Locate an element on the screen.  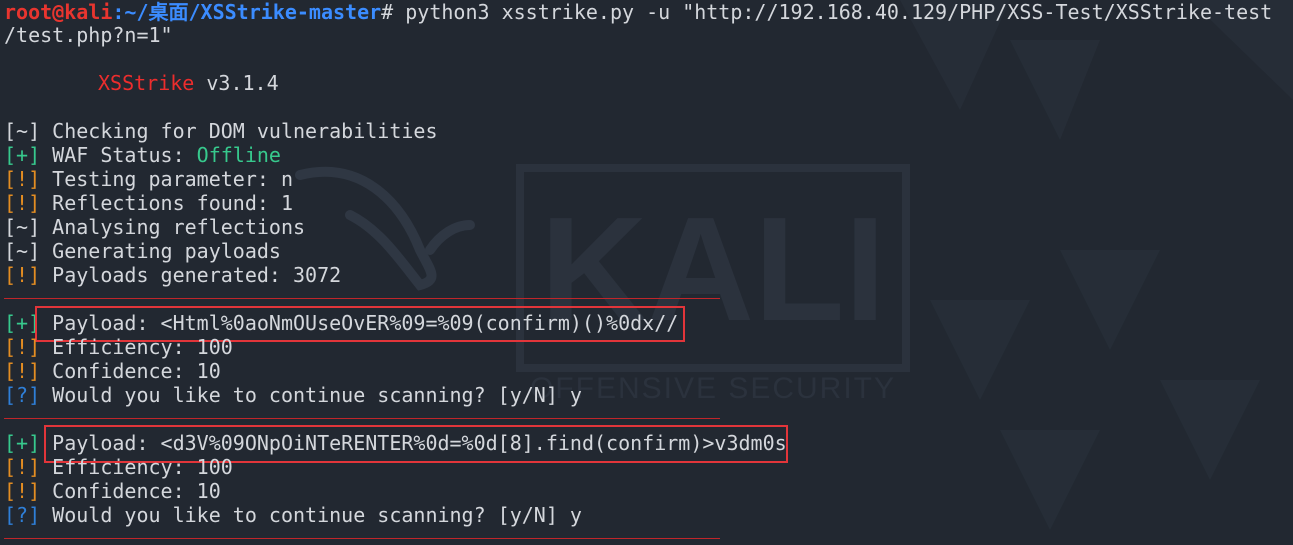
status-line-reflections: [!] Reflections found: 1 is located at coordinates (148, 203).